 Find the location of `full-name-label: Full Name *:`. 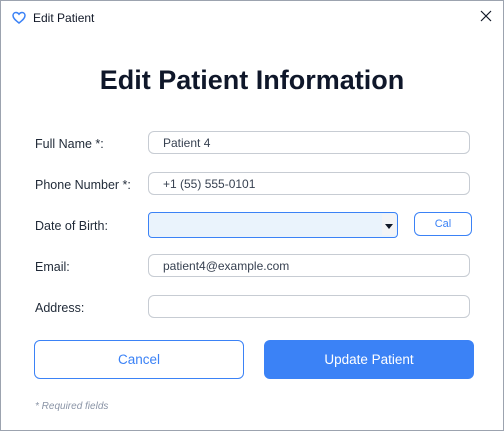

full-name-label: Full Name *: is located at coordinates (69, 144).